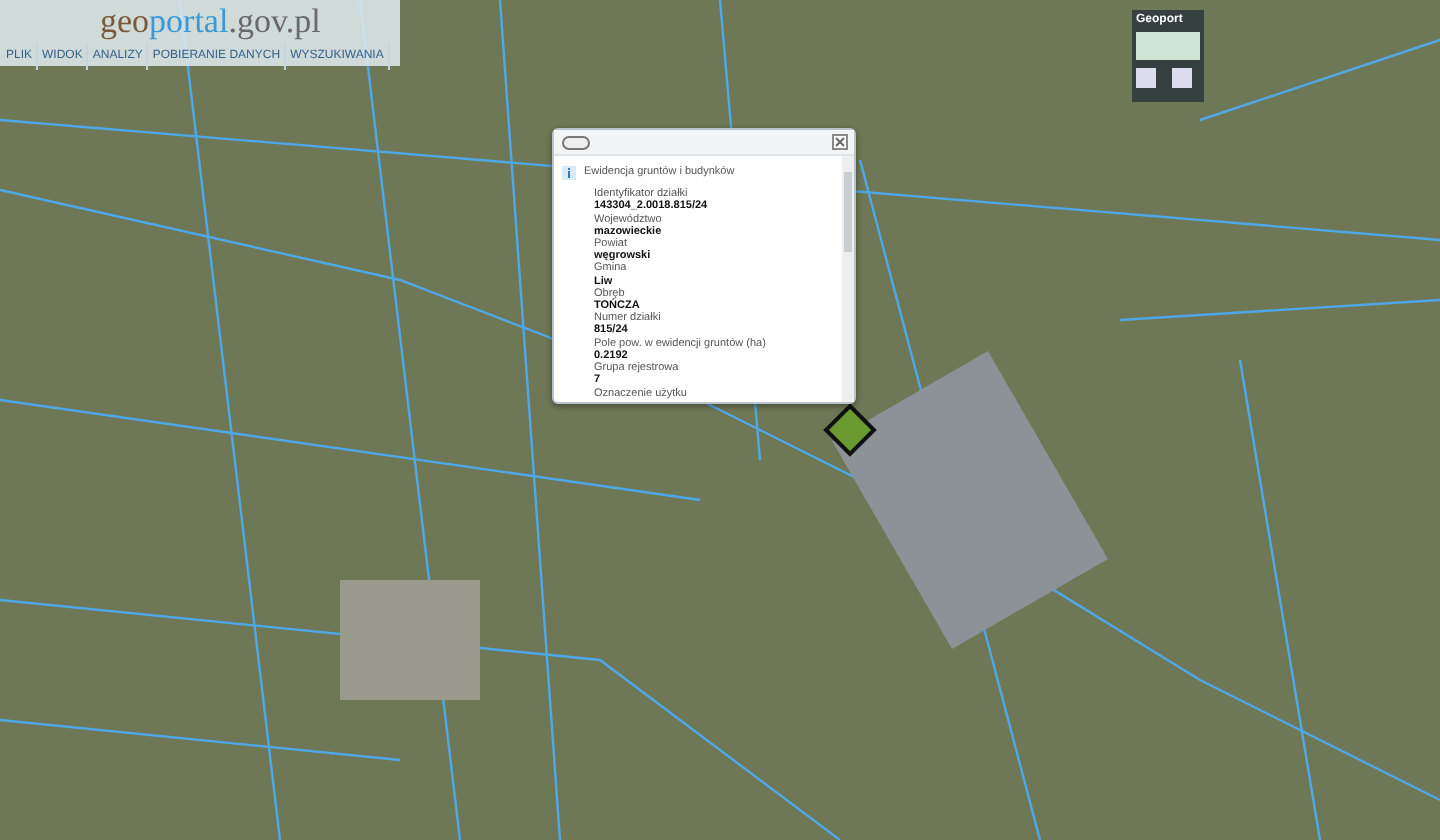  I want to click on close-button, so click(840, 142).